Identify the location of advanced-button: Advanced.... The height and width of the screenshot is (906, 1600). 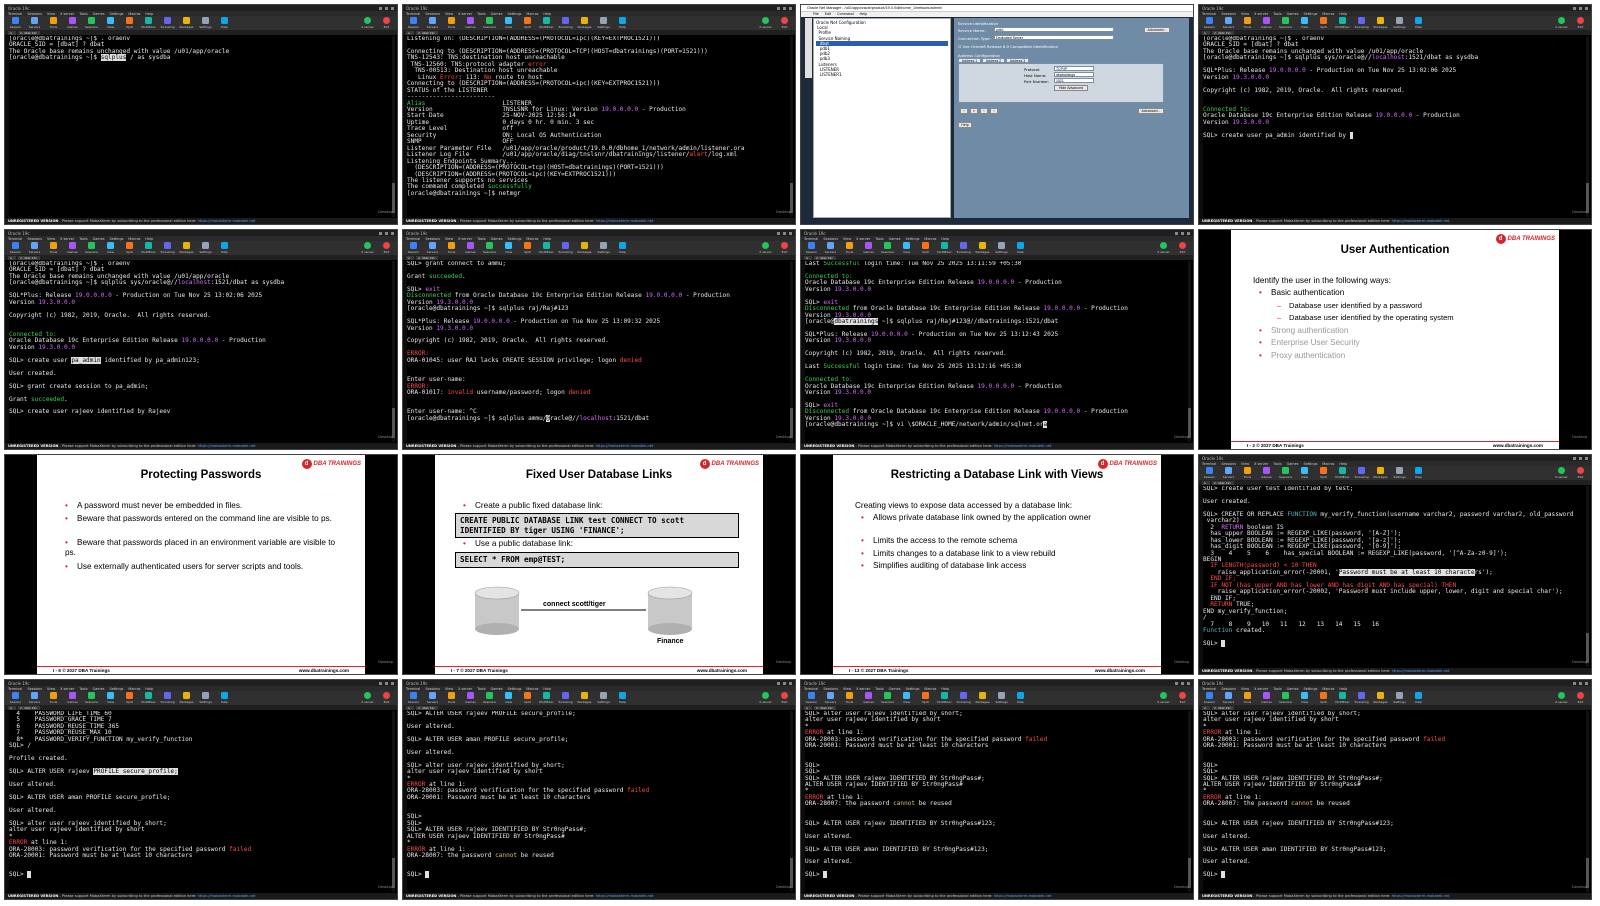
(1151, 111).